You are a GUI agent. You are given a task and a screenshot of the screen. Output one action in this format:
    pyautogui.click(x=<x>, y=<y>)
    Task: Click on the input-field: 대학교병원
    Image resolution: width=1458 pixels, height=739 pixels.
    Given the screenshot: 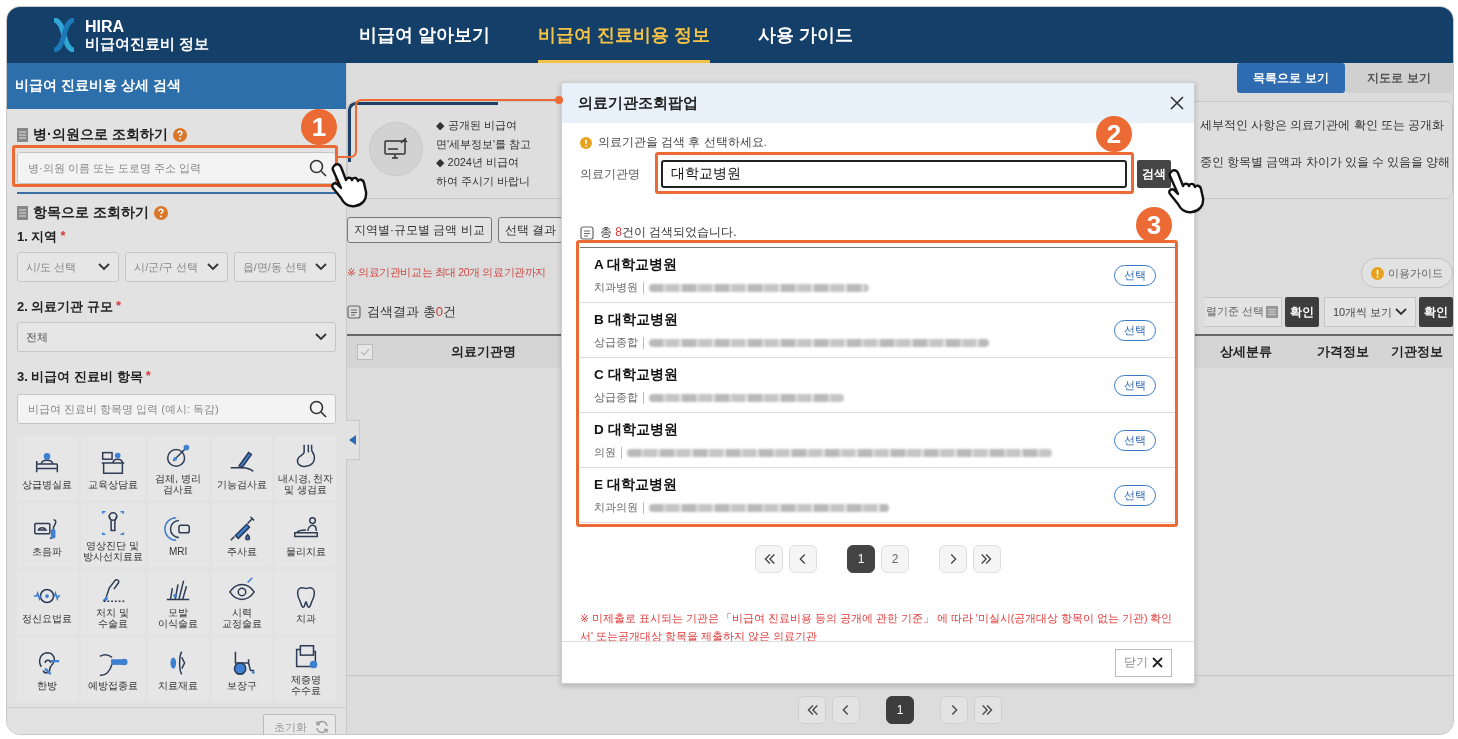 What is the action you would take?
    pyautogui.click(x=894, y=174)
    